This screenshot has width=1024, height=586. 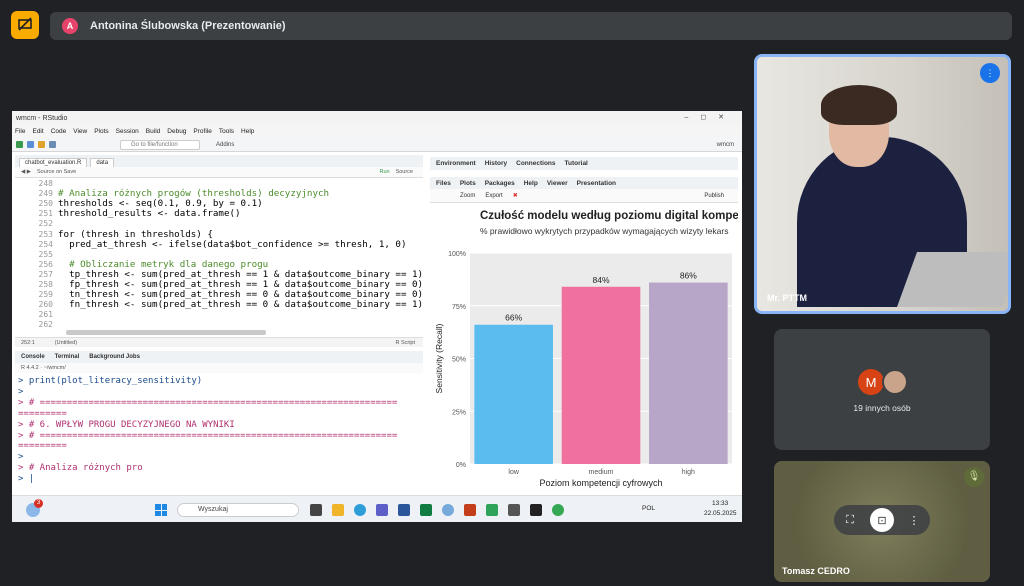 What do you see at coordinates (456, 163) in the screenshot?
I see `tab-environment: Environment` at bounding box center [456, 163].